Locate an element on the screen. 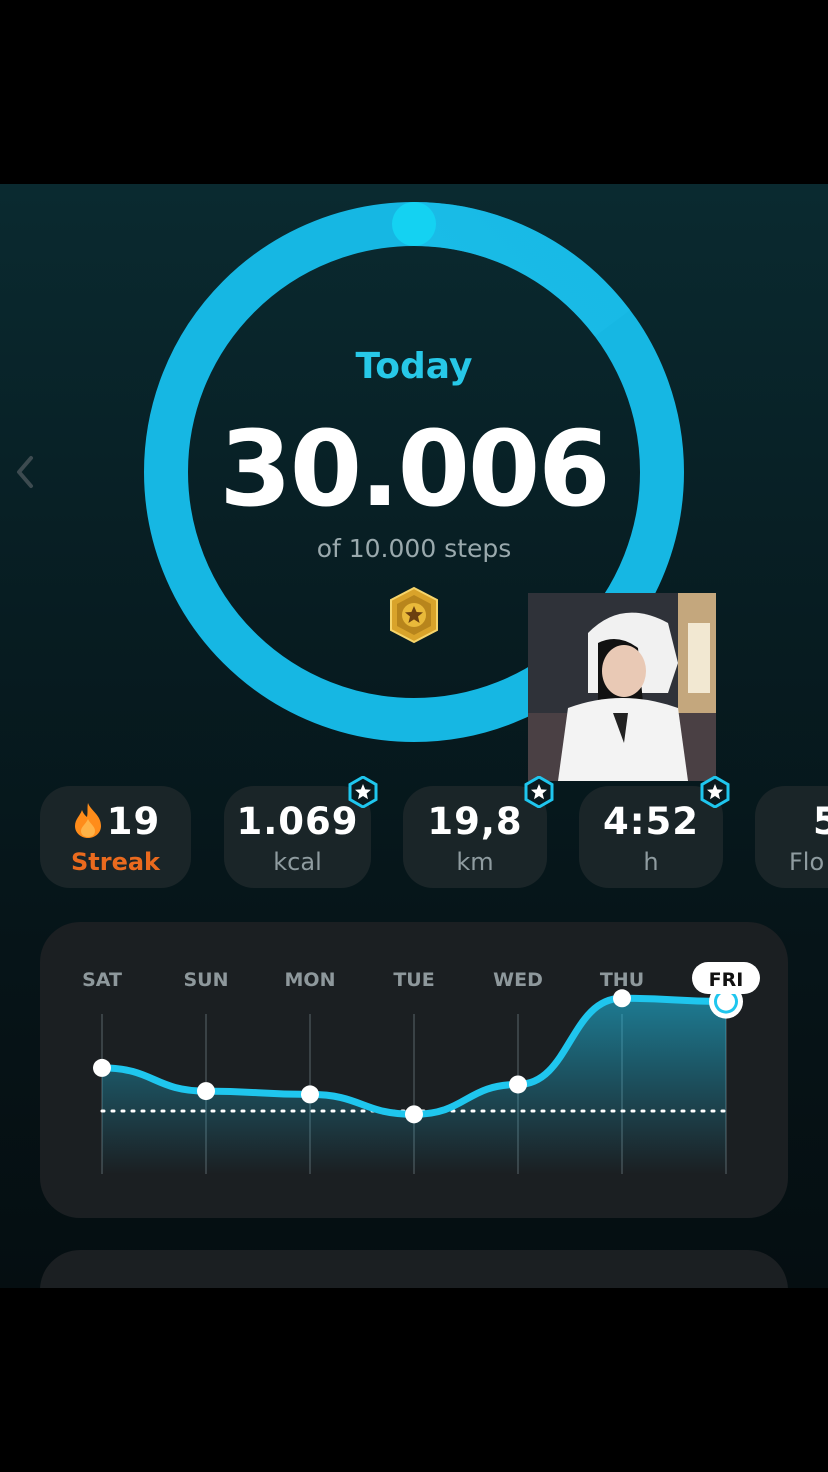 This screenshot has width=828, height=1472. chart-day-label: FRI is located at coordinates (726, 980).